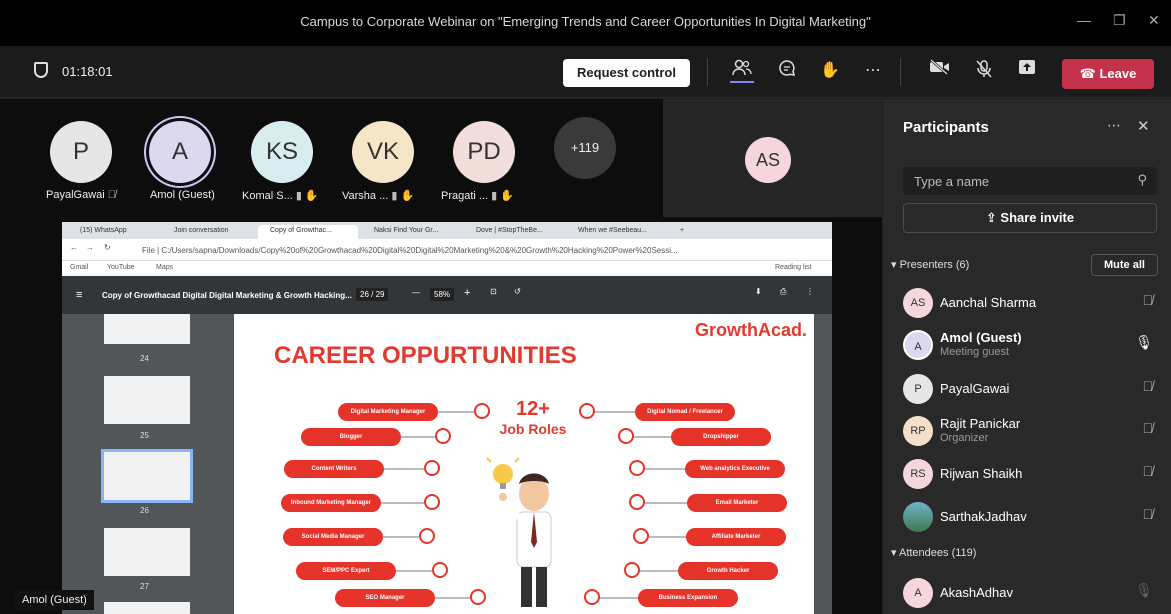  What do you see at coordinates (728, 571) in the screenshot?
I see `role-pill: Growth Hacker` at bounding box center [728, 571].